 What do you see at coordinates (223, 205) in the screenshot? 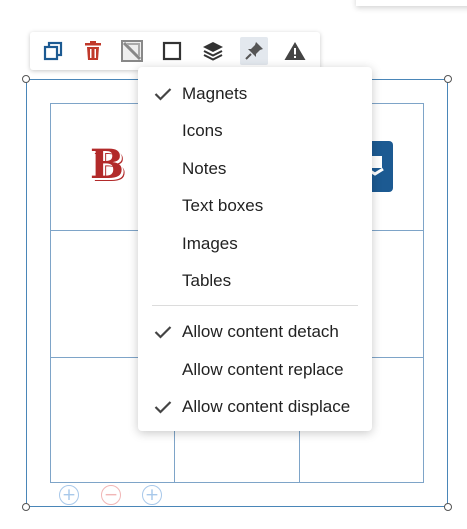
I see `menu-item-label: Text boxes` at bounding box center [223, 205].